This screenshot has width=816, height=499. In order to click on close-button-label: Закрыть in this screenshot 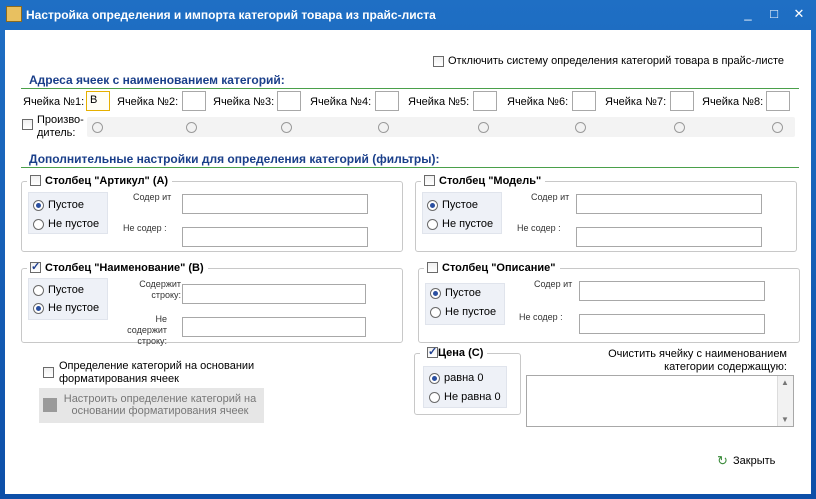, I will do `click(754, 461)`.